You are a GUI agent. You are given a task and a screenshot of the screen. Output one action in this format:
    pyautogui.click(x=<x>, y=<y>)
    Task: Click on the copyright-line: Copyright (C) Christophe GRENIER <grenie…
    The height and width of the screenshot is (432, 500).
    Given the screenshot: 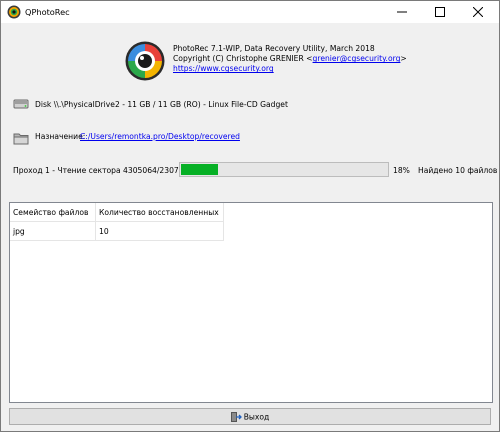 What is the action you would take?
    pyautogui.click(x=290, y=59)
    